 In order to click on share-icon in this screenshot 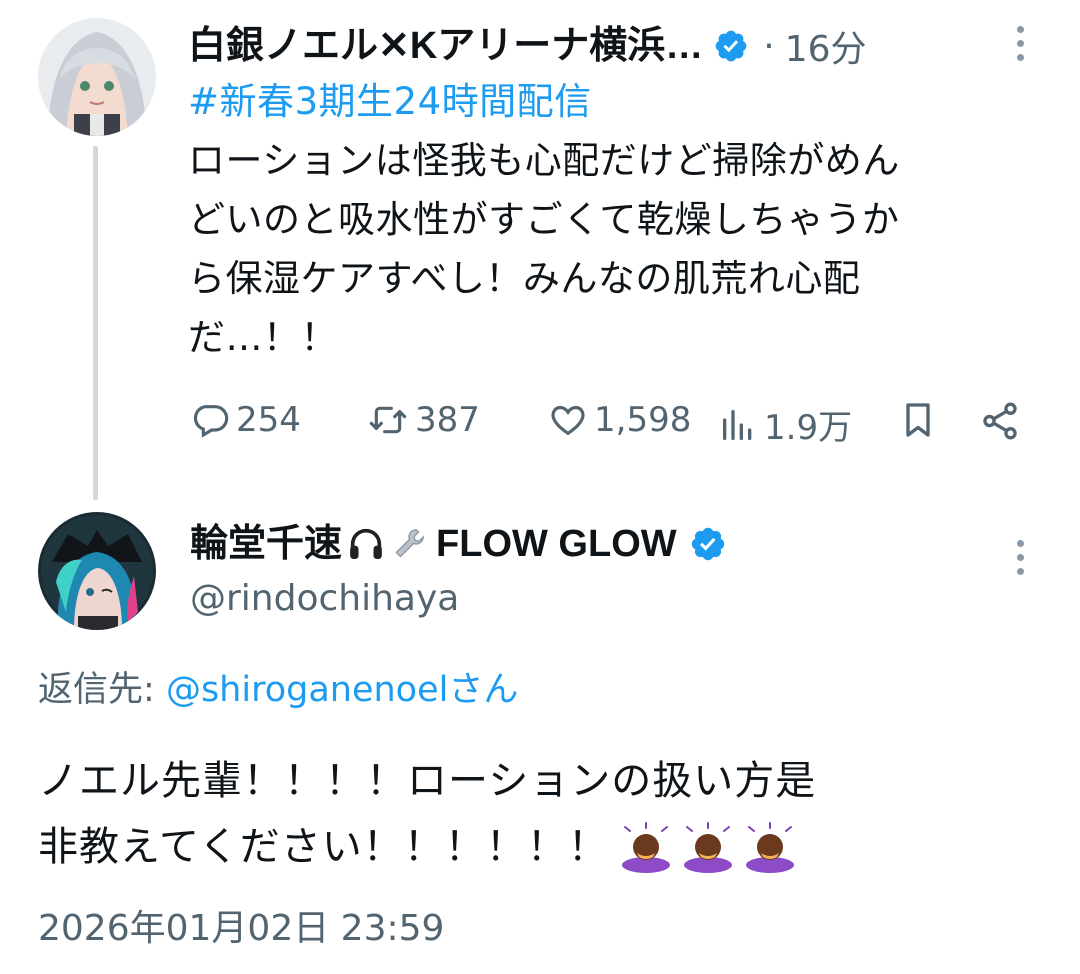, I will do `click(1000, 423)`.